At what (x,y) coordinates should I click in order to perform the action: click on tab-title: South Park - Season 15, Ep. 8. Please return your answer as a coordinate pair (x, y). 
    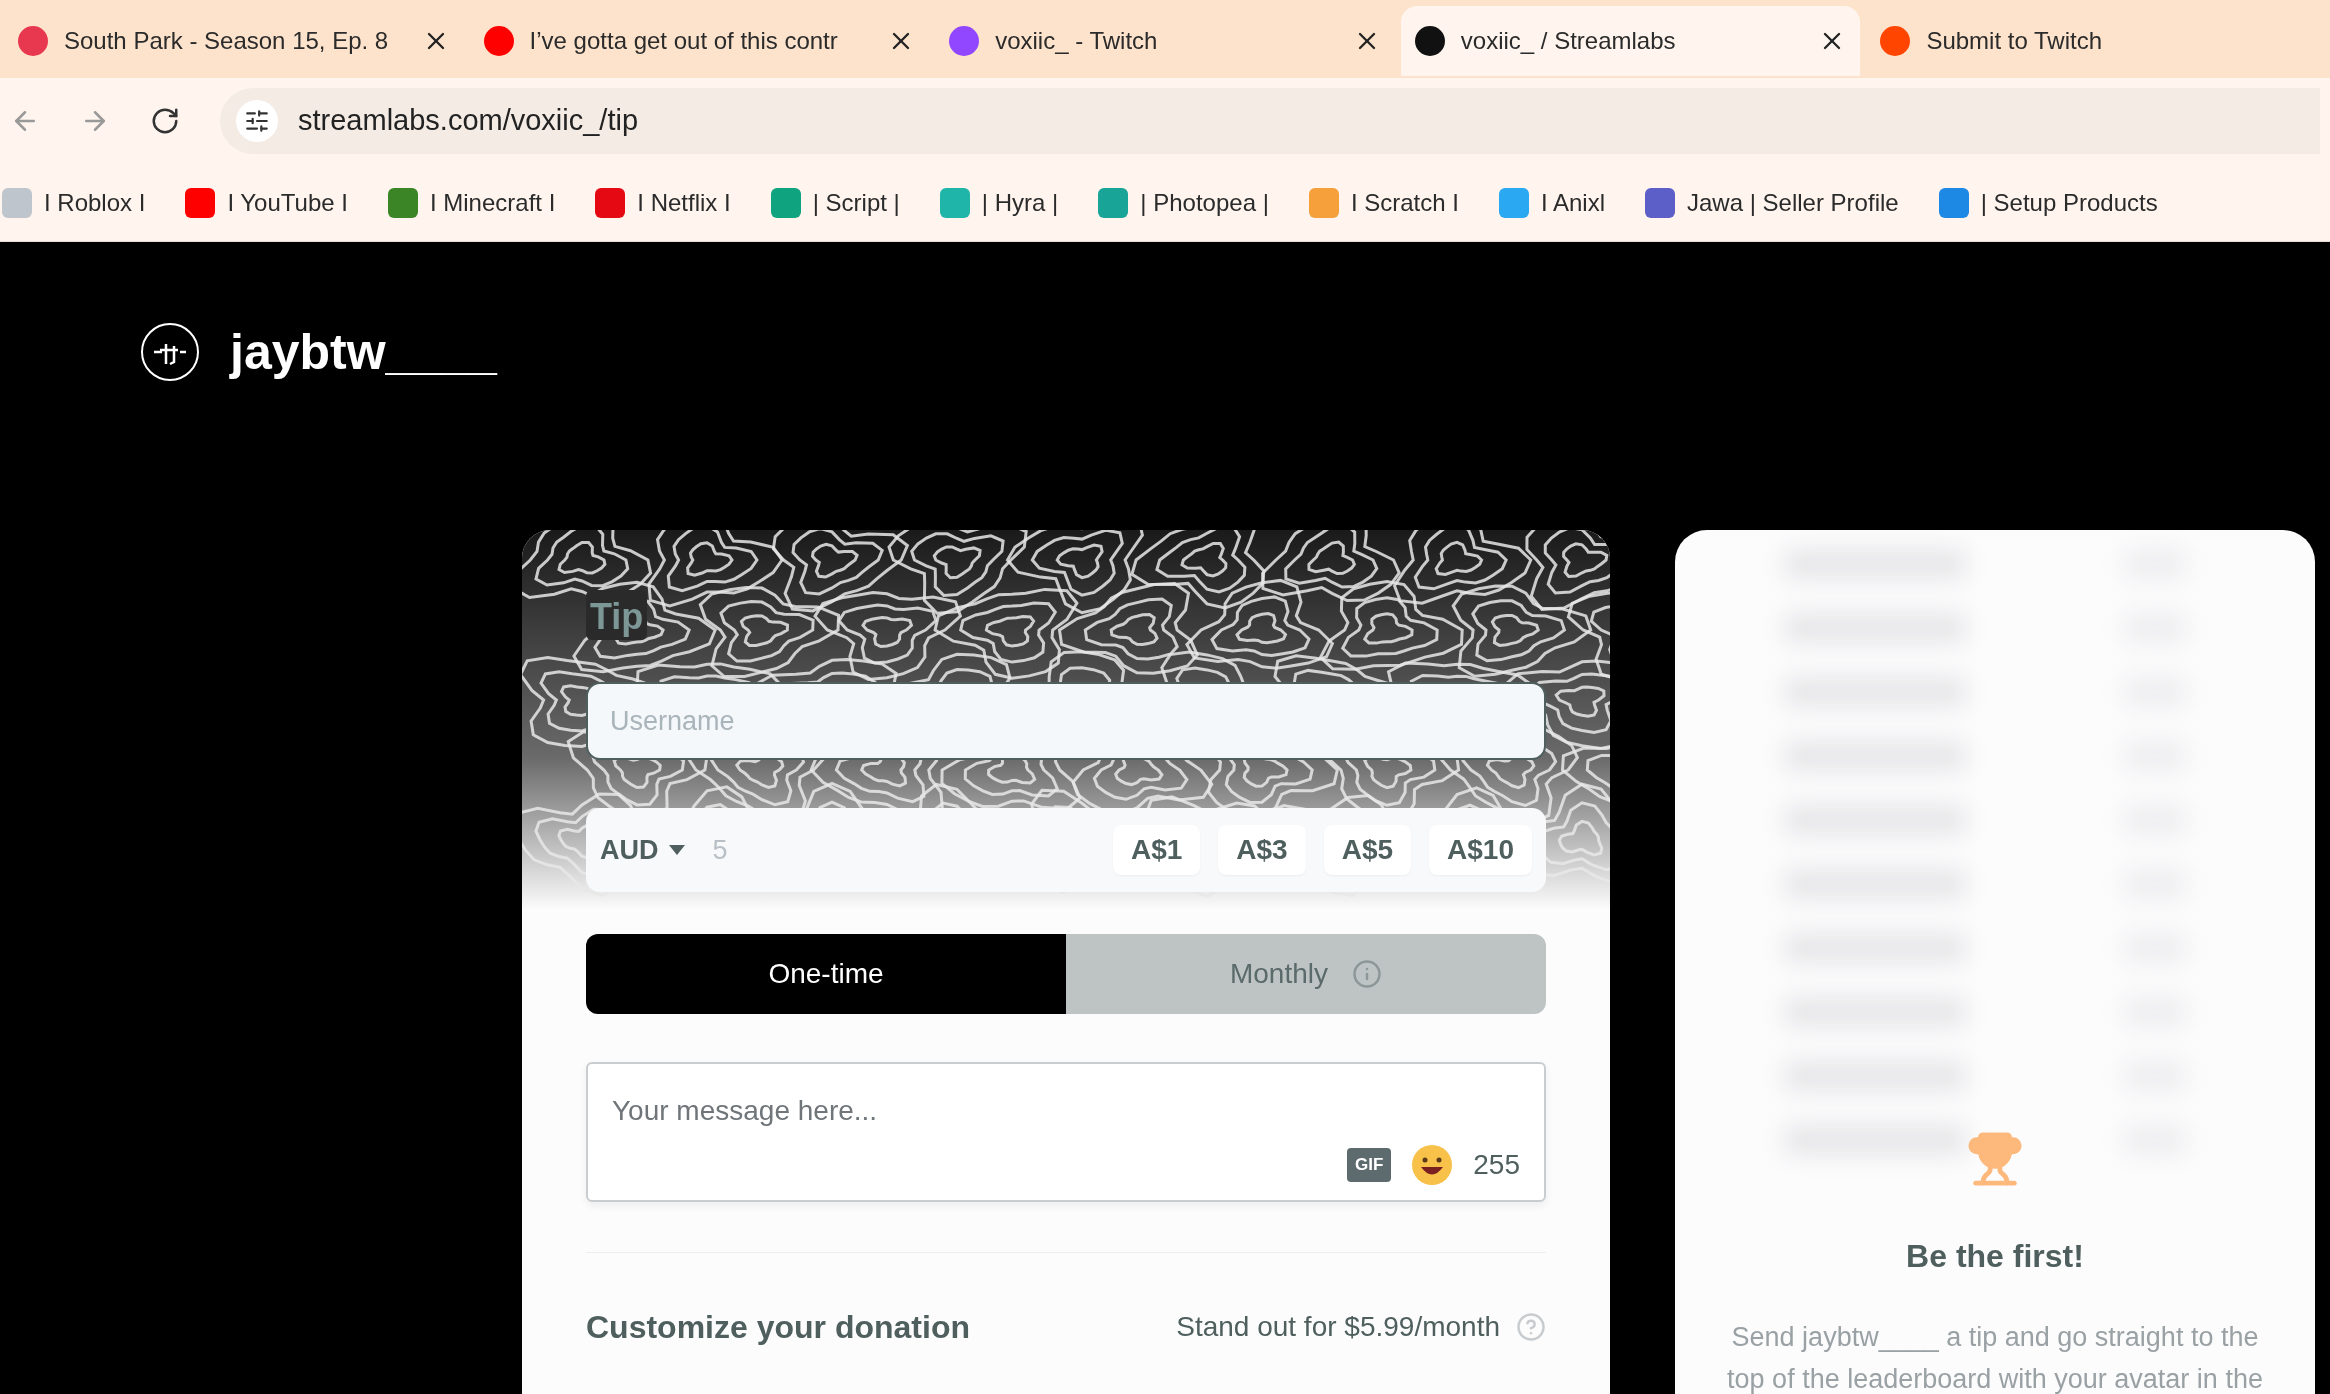
    Looking at the image, I should click on (227, 41).